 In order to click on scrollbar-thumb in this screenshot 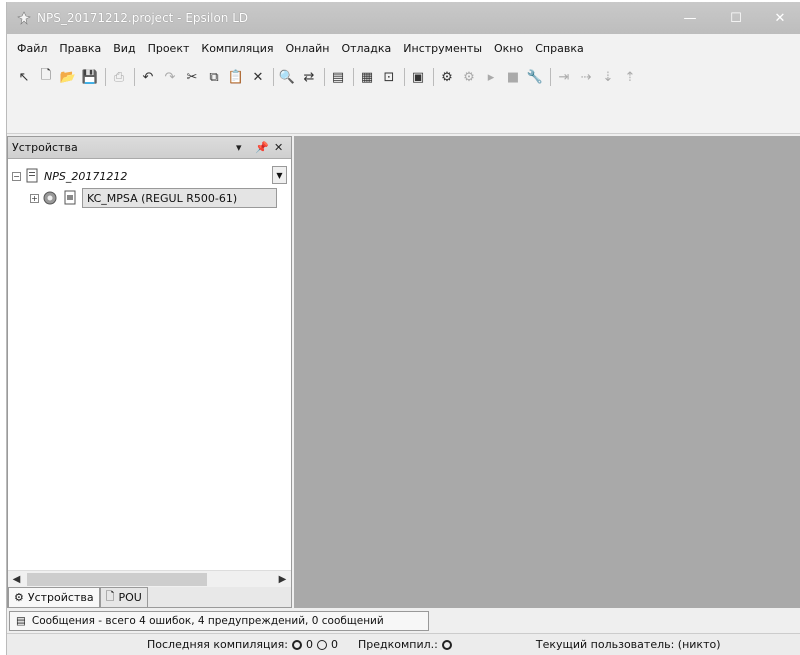, I will do `click(117, 579)`.